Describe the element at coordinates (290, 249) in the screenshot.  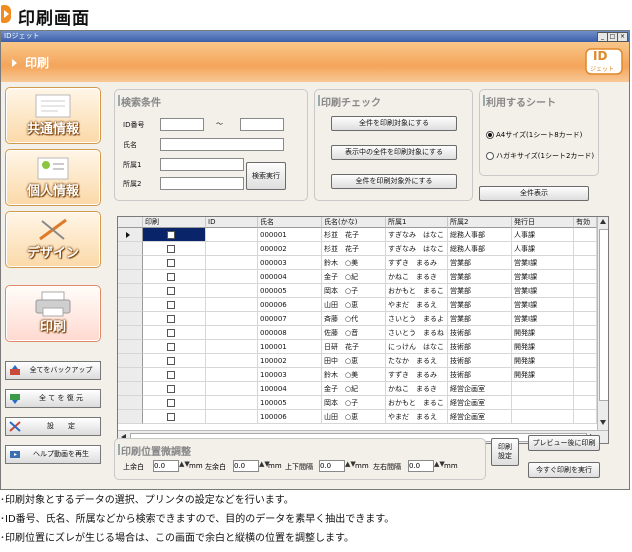
I see `cell-name: 000002` at that location.